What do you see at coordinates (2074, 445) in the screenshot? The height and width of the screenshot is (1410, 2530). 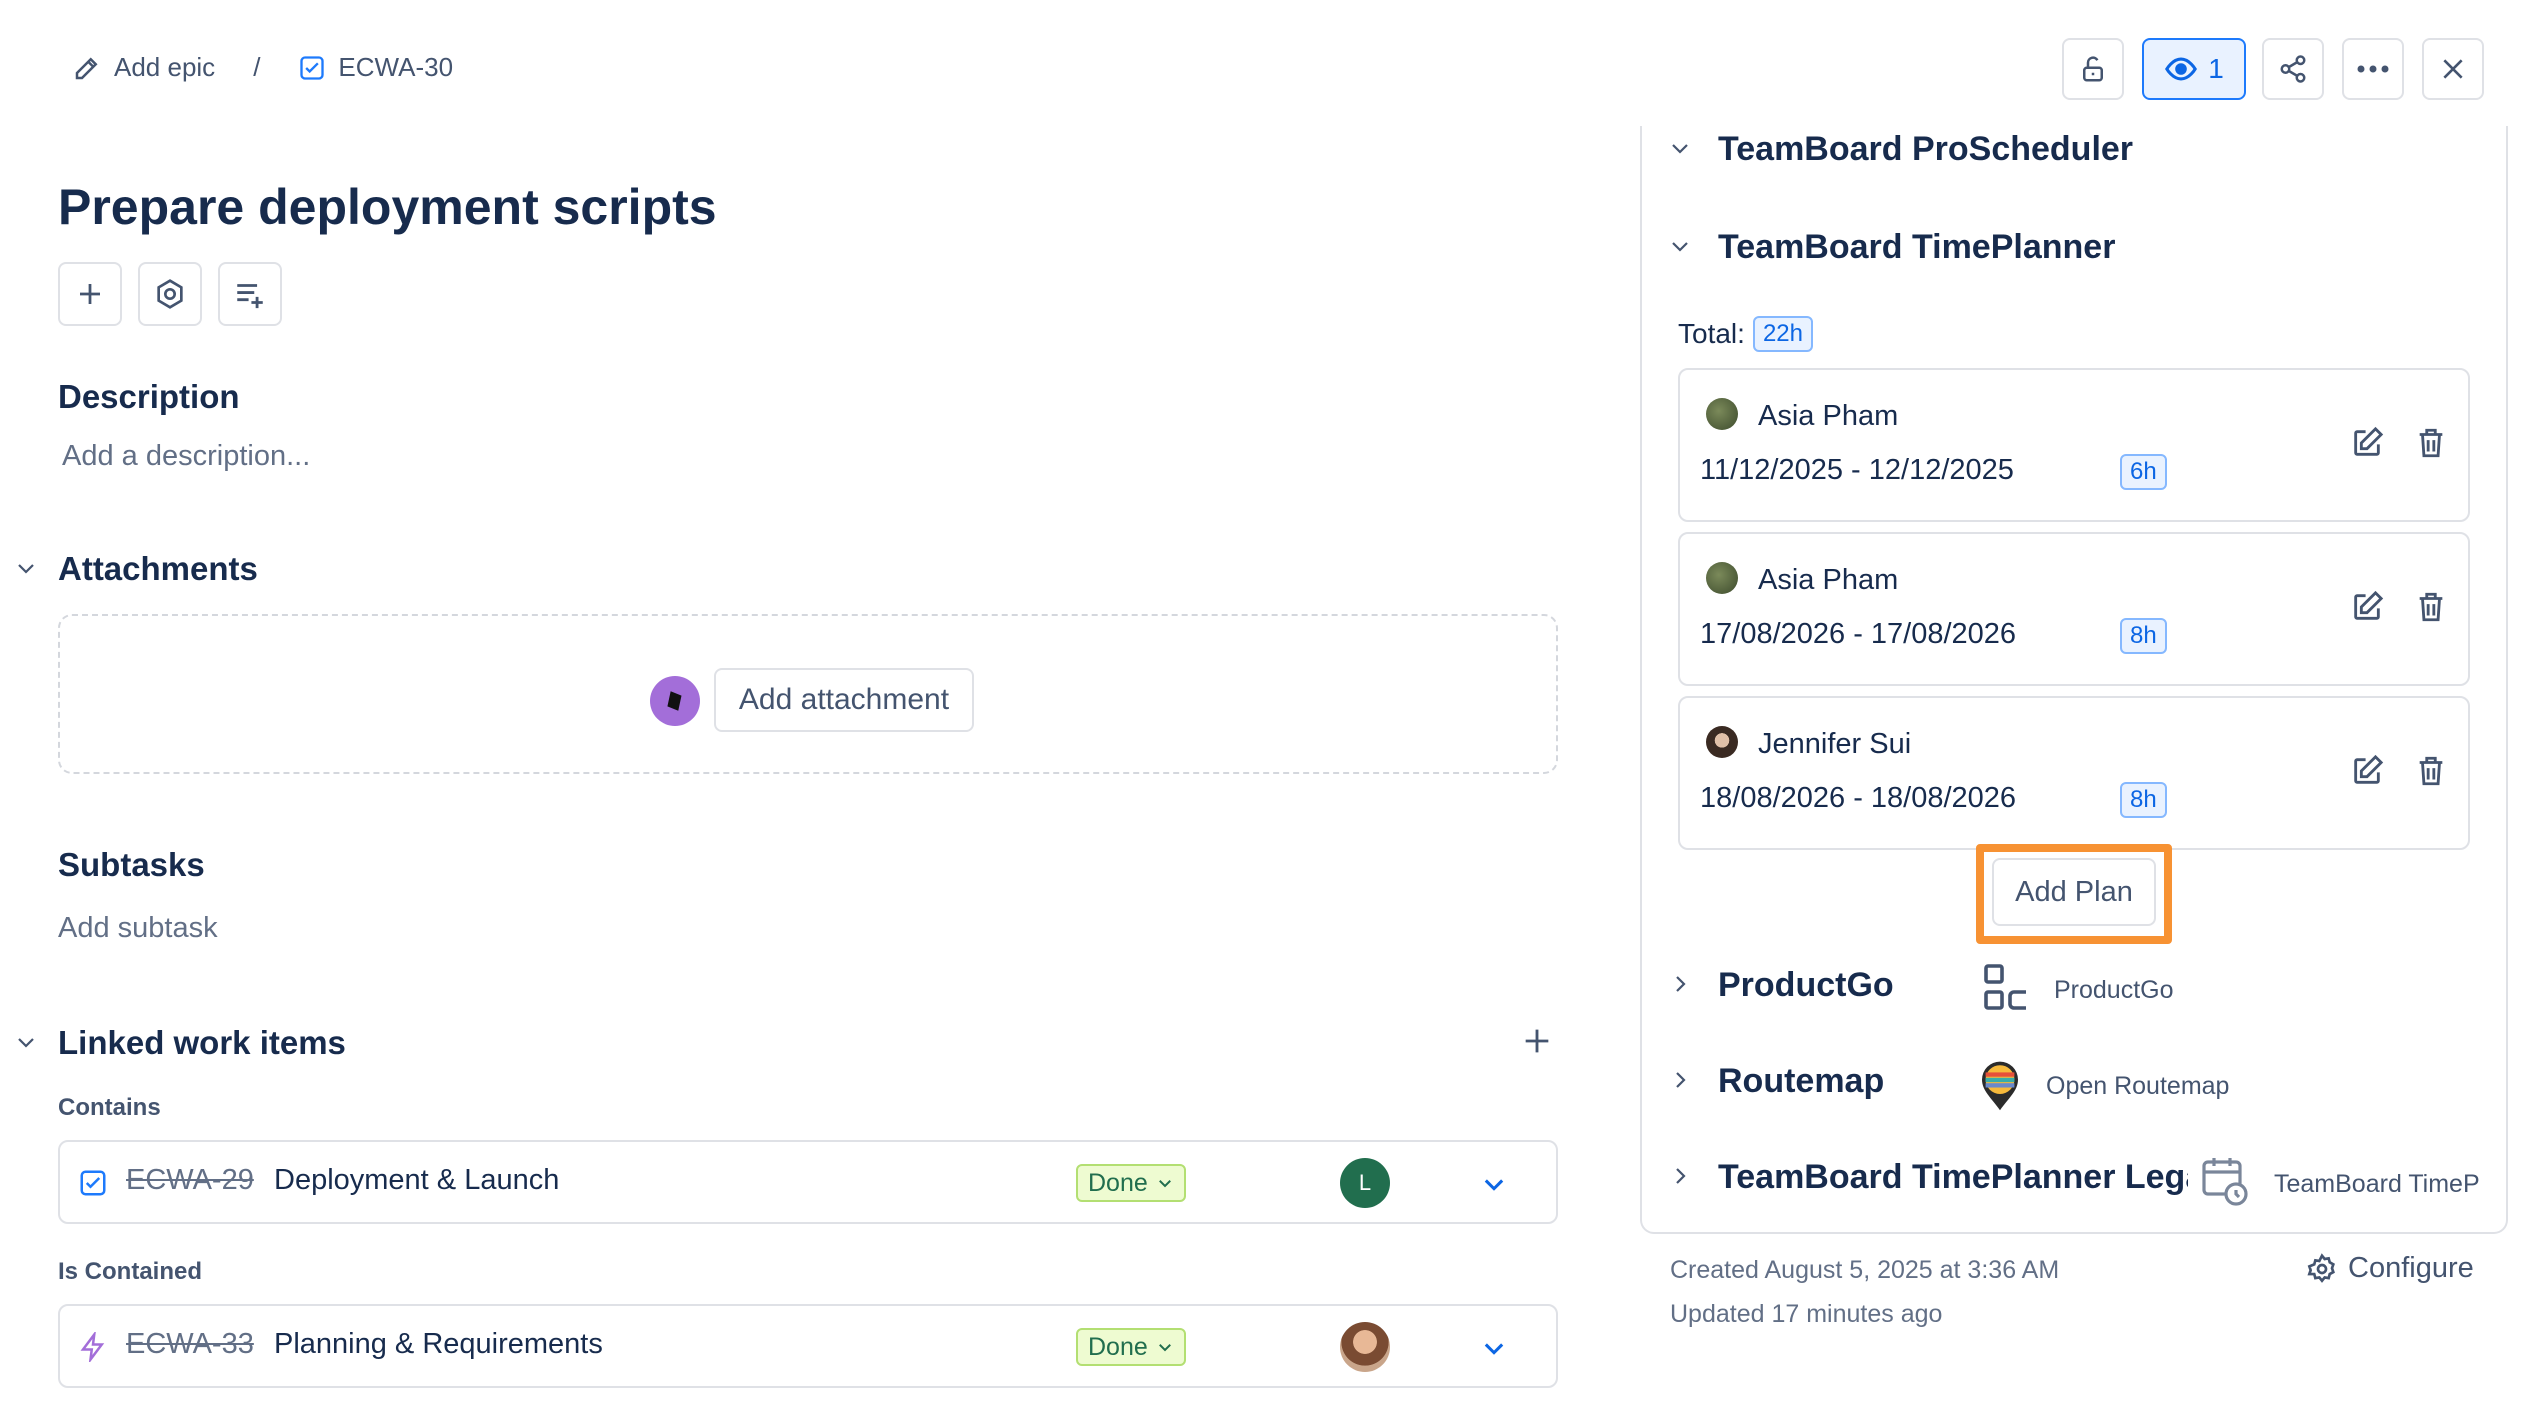 I see `plan-card: Asia Pham 11/12/2025 - 12/12/2025 6h` at bounding box center [2074, 445].